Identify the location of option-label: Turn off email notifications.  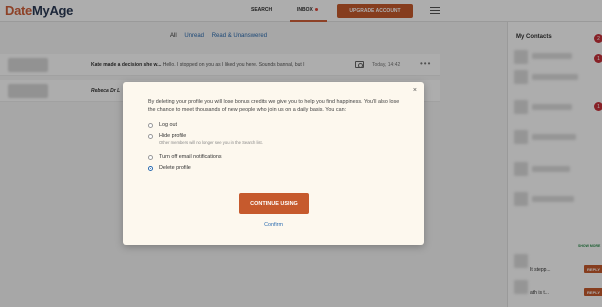
(190, 157).